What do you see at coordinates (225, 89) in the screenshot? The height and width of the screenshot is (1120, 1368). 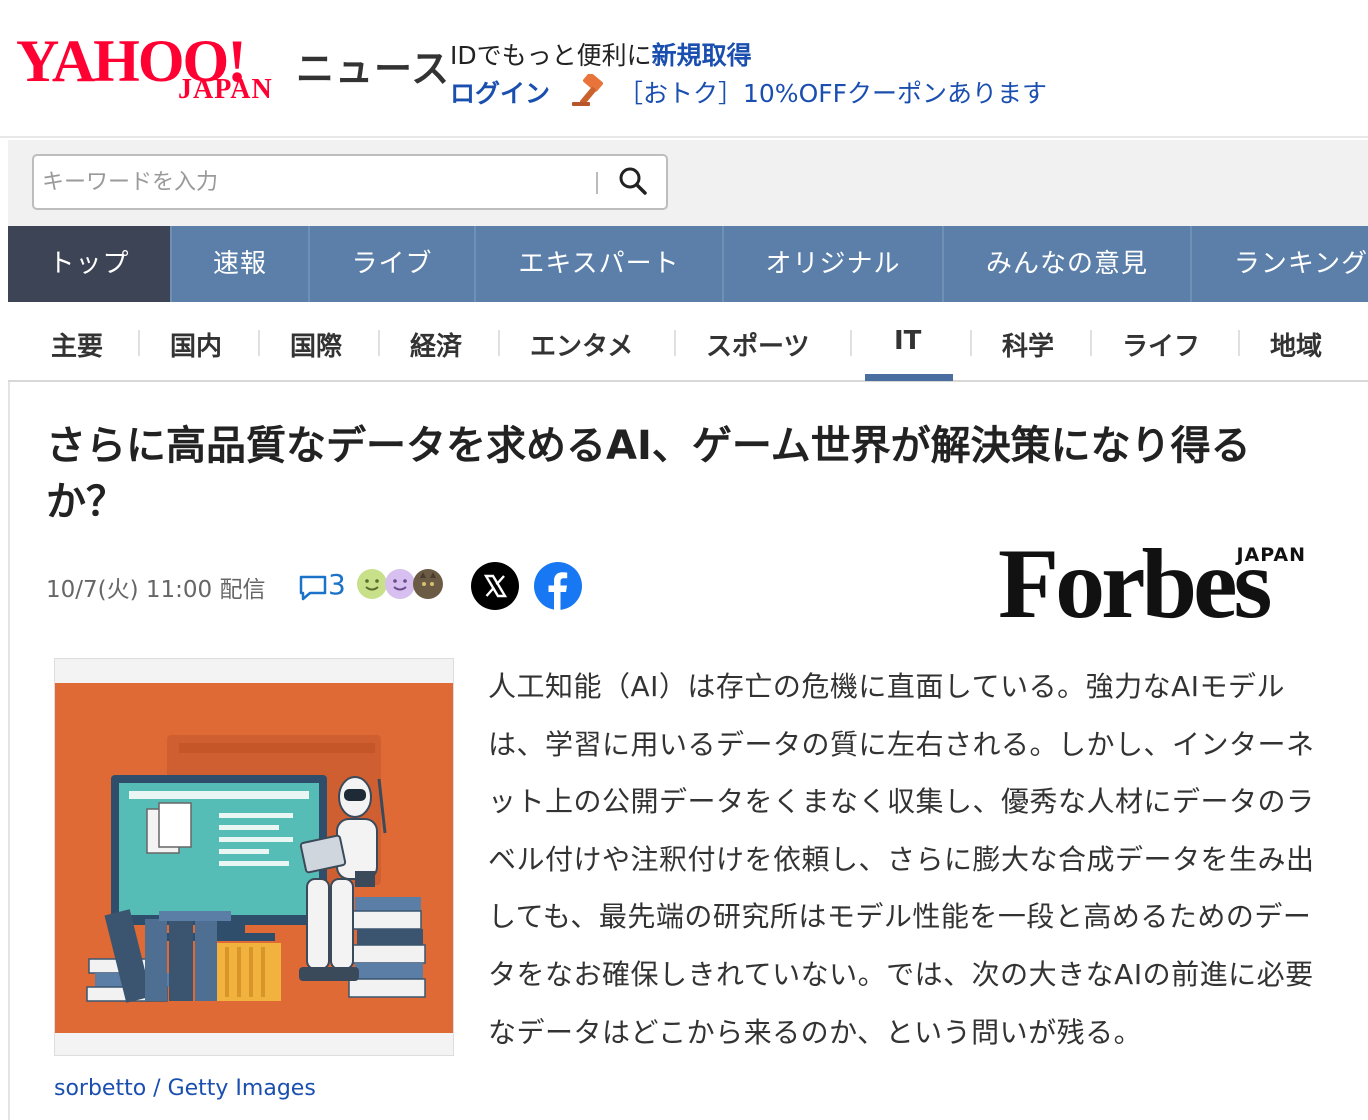 I see `logo-japan-text: JAPAN` at bounding box center [225, 89].